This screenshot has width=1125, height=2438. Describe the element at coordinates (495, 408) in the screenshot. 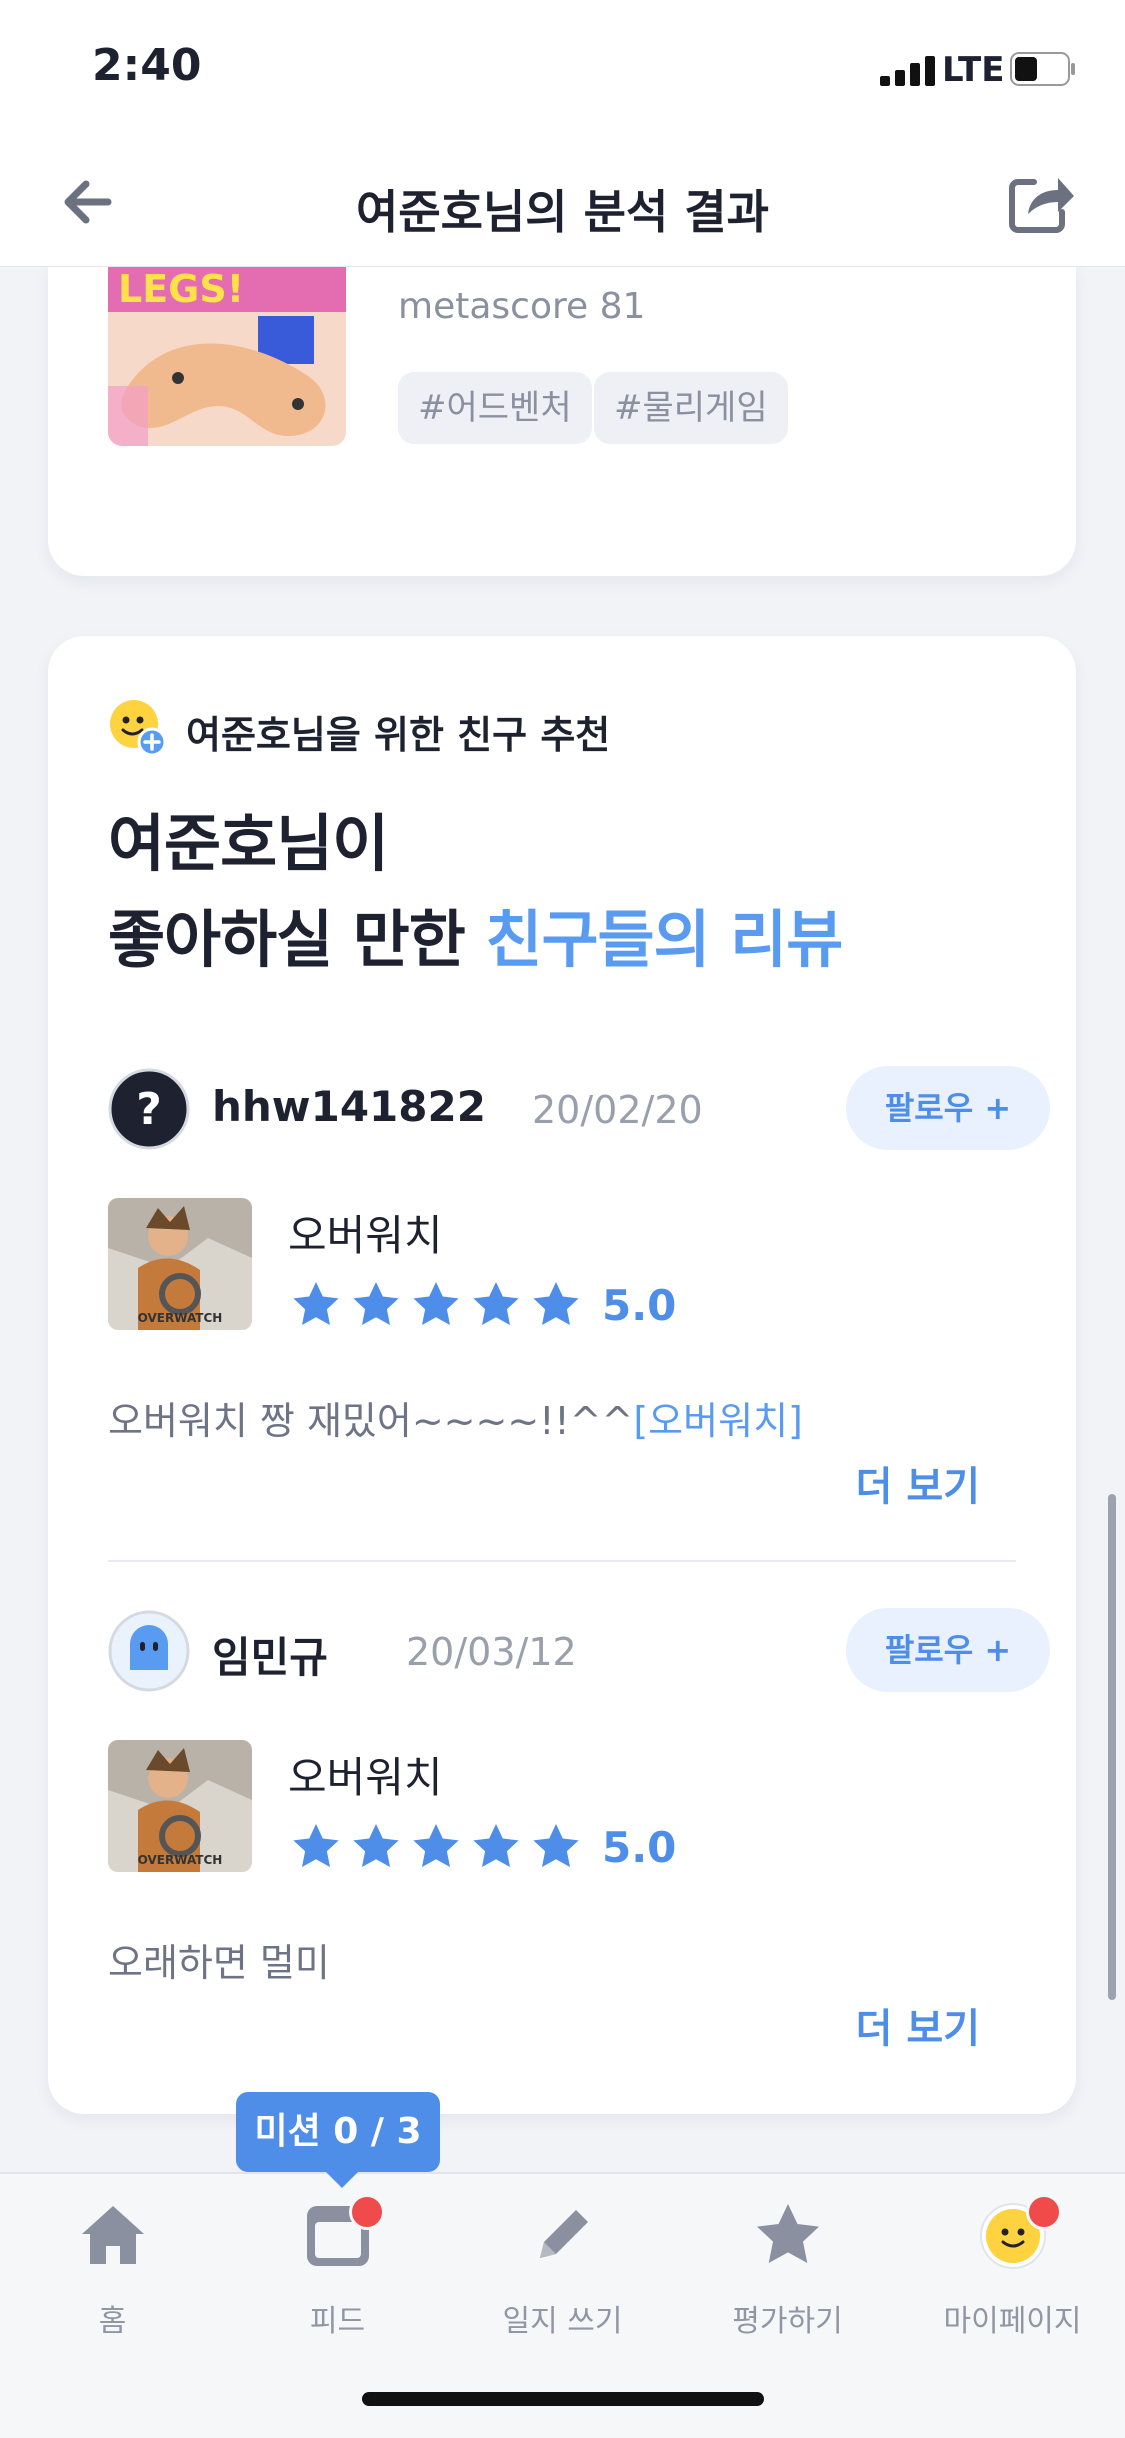

I see `tag-chip: #어드벤처` at that location.